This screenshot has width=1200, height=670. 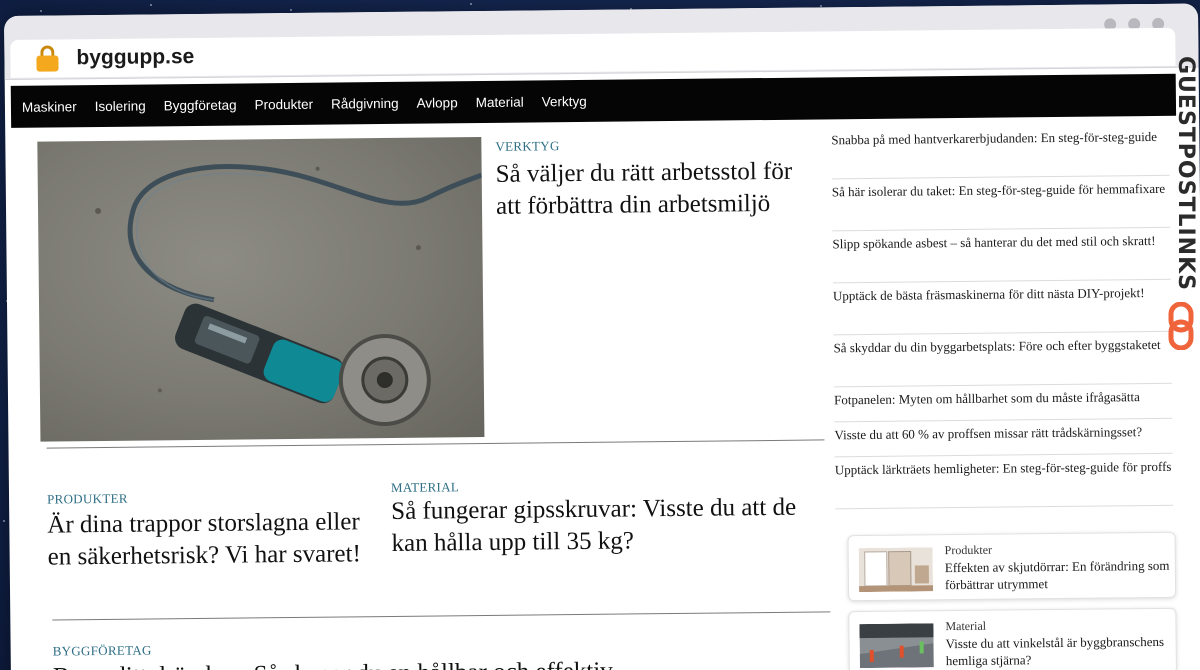 What do you see at coordinates (365, 103) in the screenshot?
I see `nav-item-radgivning: Rådgivning` at bounding box center [365, 103].